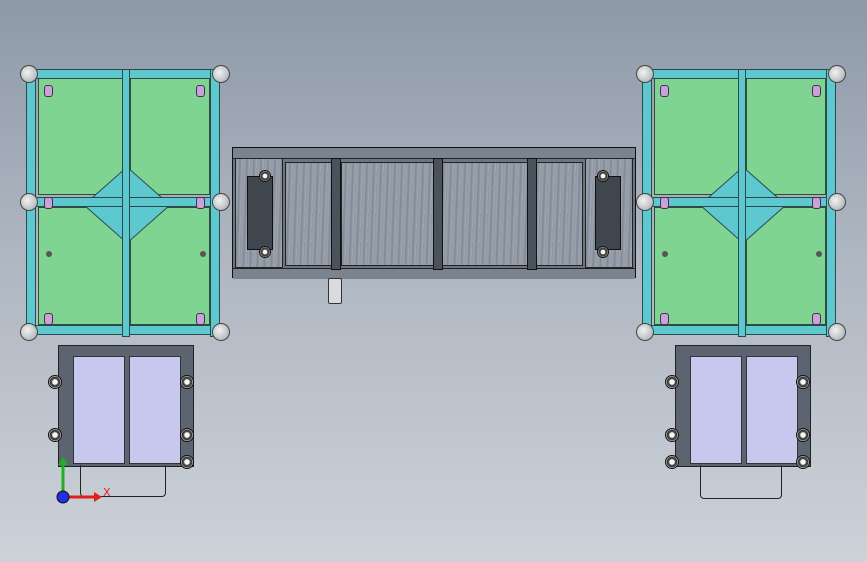 The height and width of the screenshot is (562, 867). I want to click on x-axis-label: X, so click(107, 492).